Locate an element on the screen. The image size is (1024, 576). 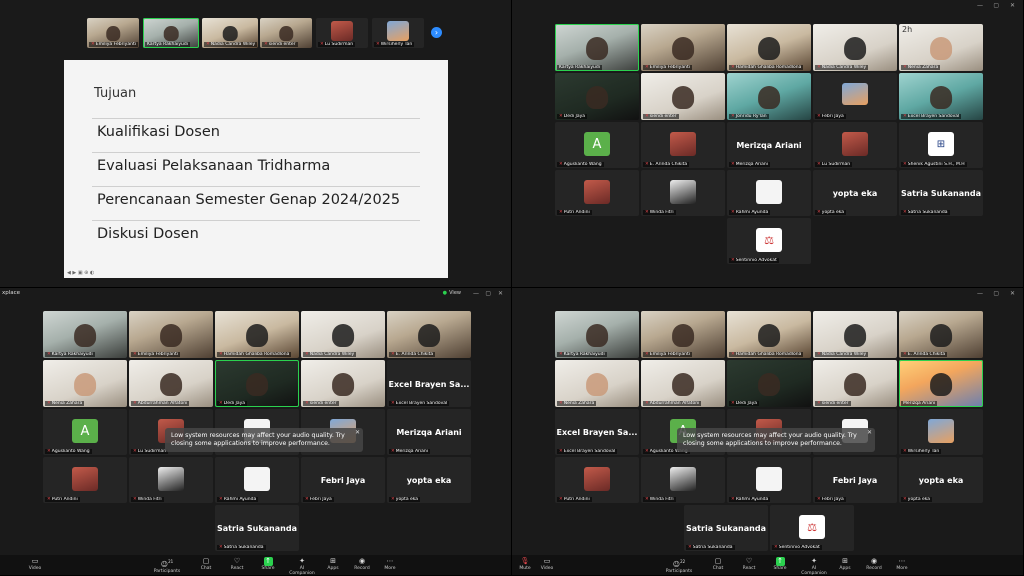
participant-tile: ⊞ ✕Shenik Agustini S.H., M.H is located at coordinates (941, 145).